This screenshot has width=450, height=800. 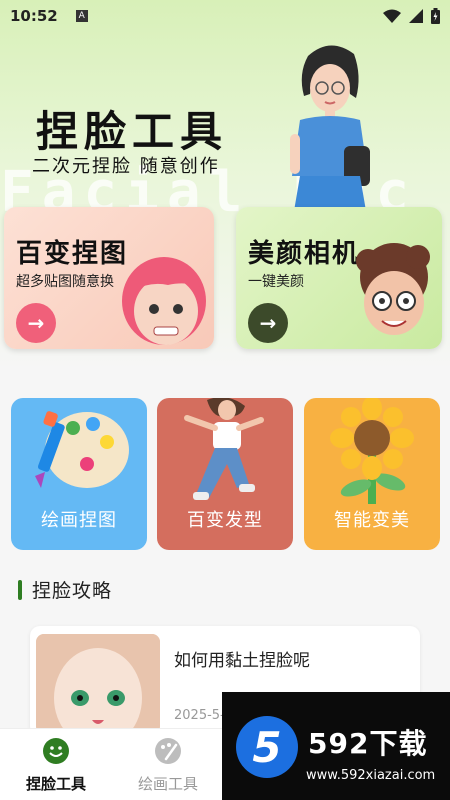 I want to click on tool-label: 百变发型, so click(x=225, y=520).